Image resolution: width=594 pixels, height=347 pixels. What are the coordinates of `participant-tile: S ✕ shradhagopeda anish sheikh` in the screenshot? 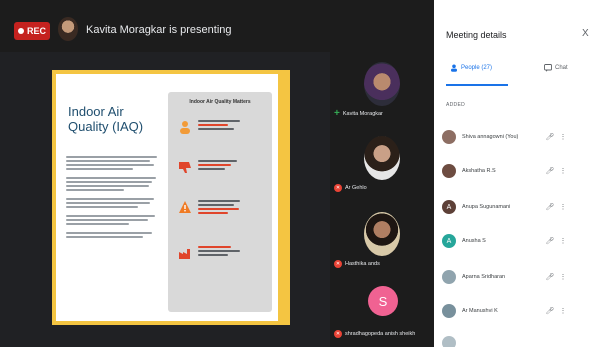 It's located at (382, 313).